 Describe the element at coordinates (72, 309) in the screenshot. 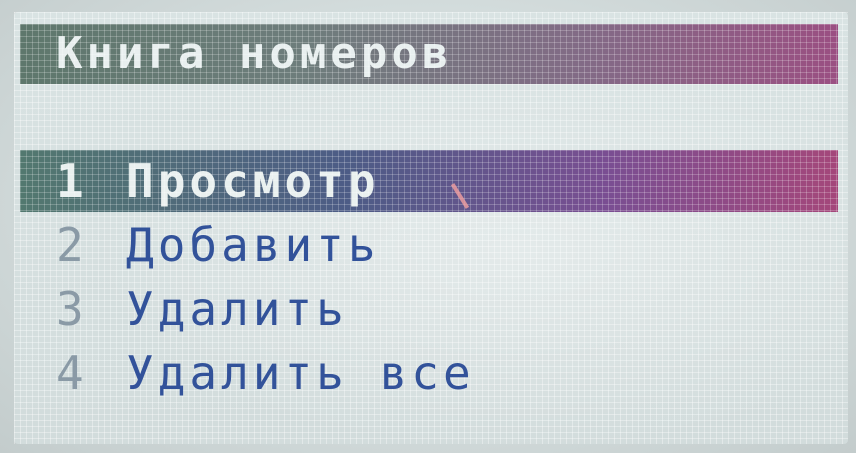

I see `menu-item-number: 3` at that location.